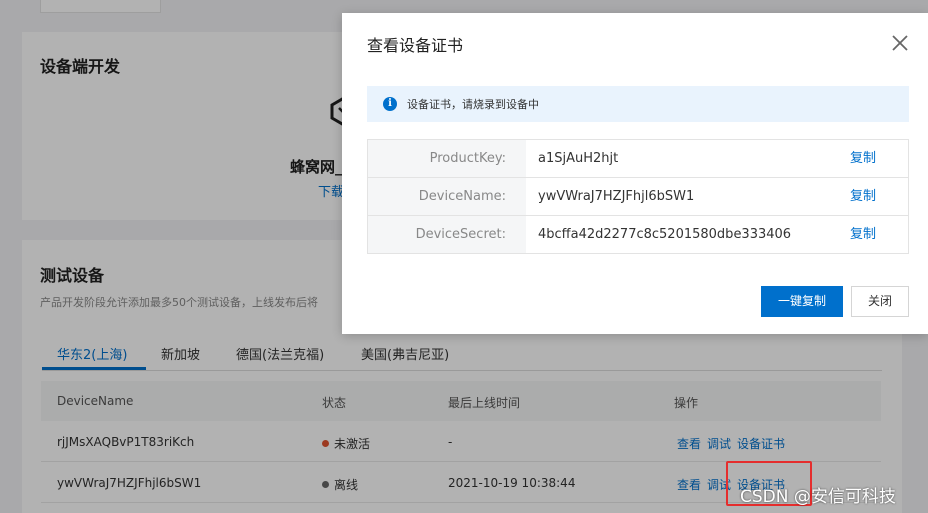 This screenshot has width=928, height=513. What do you see at coordinates (880, 301) in the screenshot?
I see `close-button: 关闭` at bounding box center [880, 301].